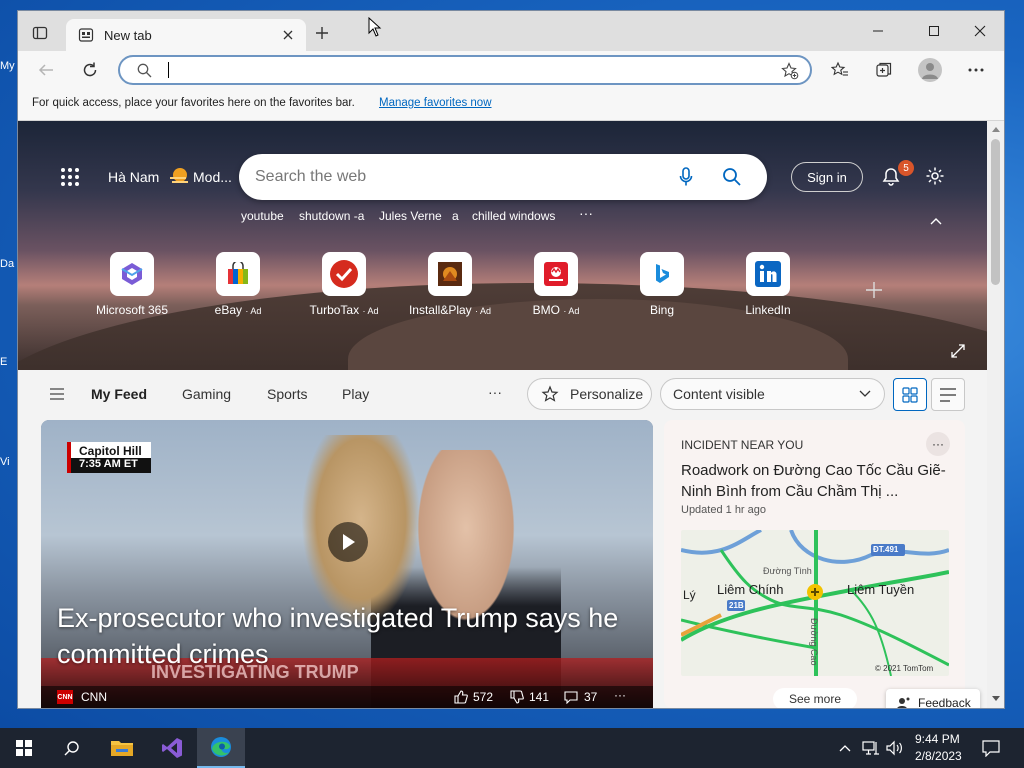 The width and height of the screenshot is (1024, 768). Describe the element at coordinates (355, 394) in the screenshot. I see `tab-play: Play` at that location.